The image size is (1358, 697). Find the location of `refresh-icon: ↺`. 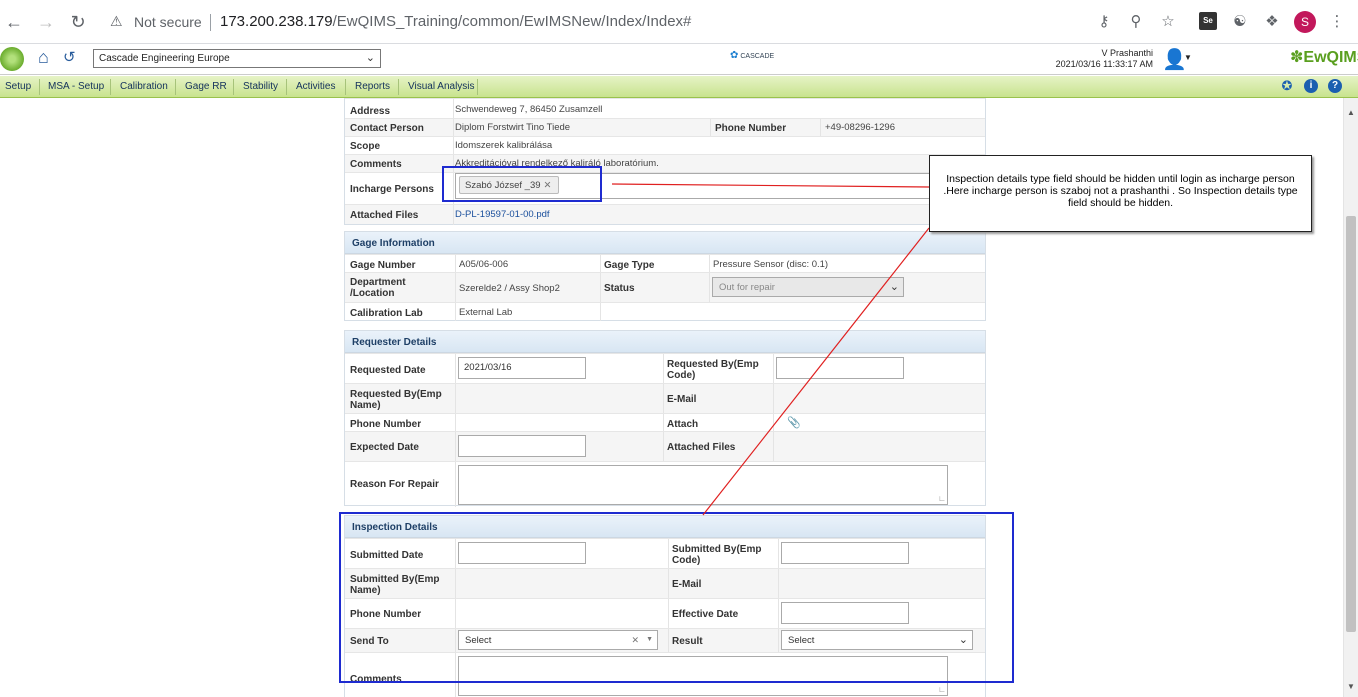

refresh-icon: ↺ is located at coordinates (69, 57).